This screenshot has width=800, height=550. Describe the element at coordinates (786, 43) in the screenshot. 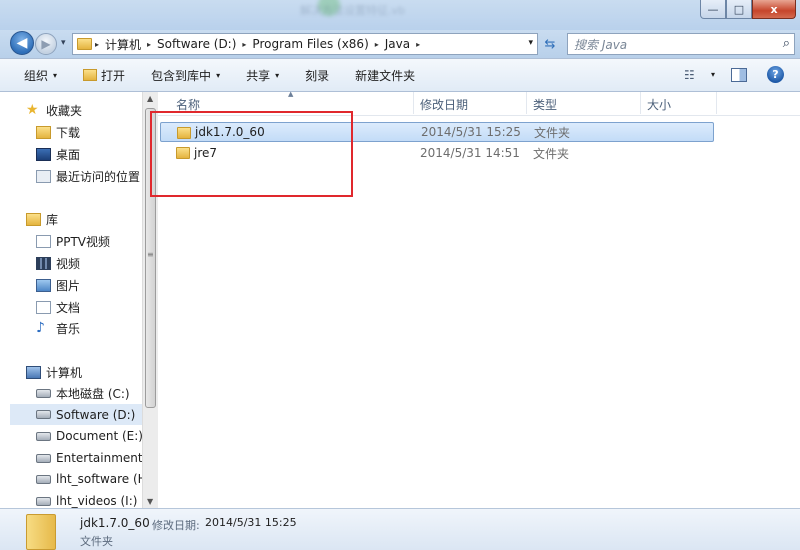

I see `search-icon: ⌕` at that location.